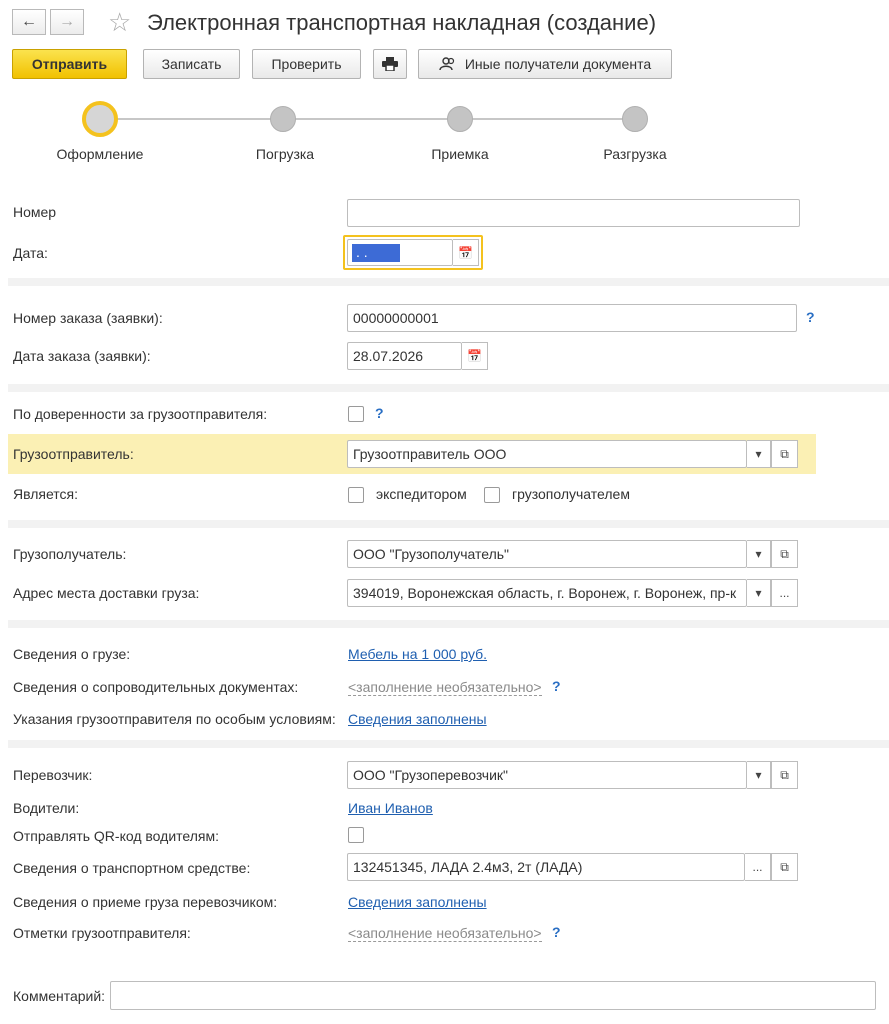 The width and height of the screenshot is (889, 1024). Describe the element at coordinates (547, 554) in the screenshot. I see `consignee-field: ООО "Грузополучатель"` at that location.